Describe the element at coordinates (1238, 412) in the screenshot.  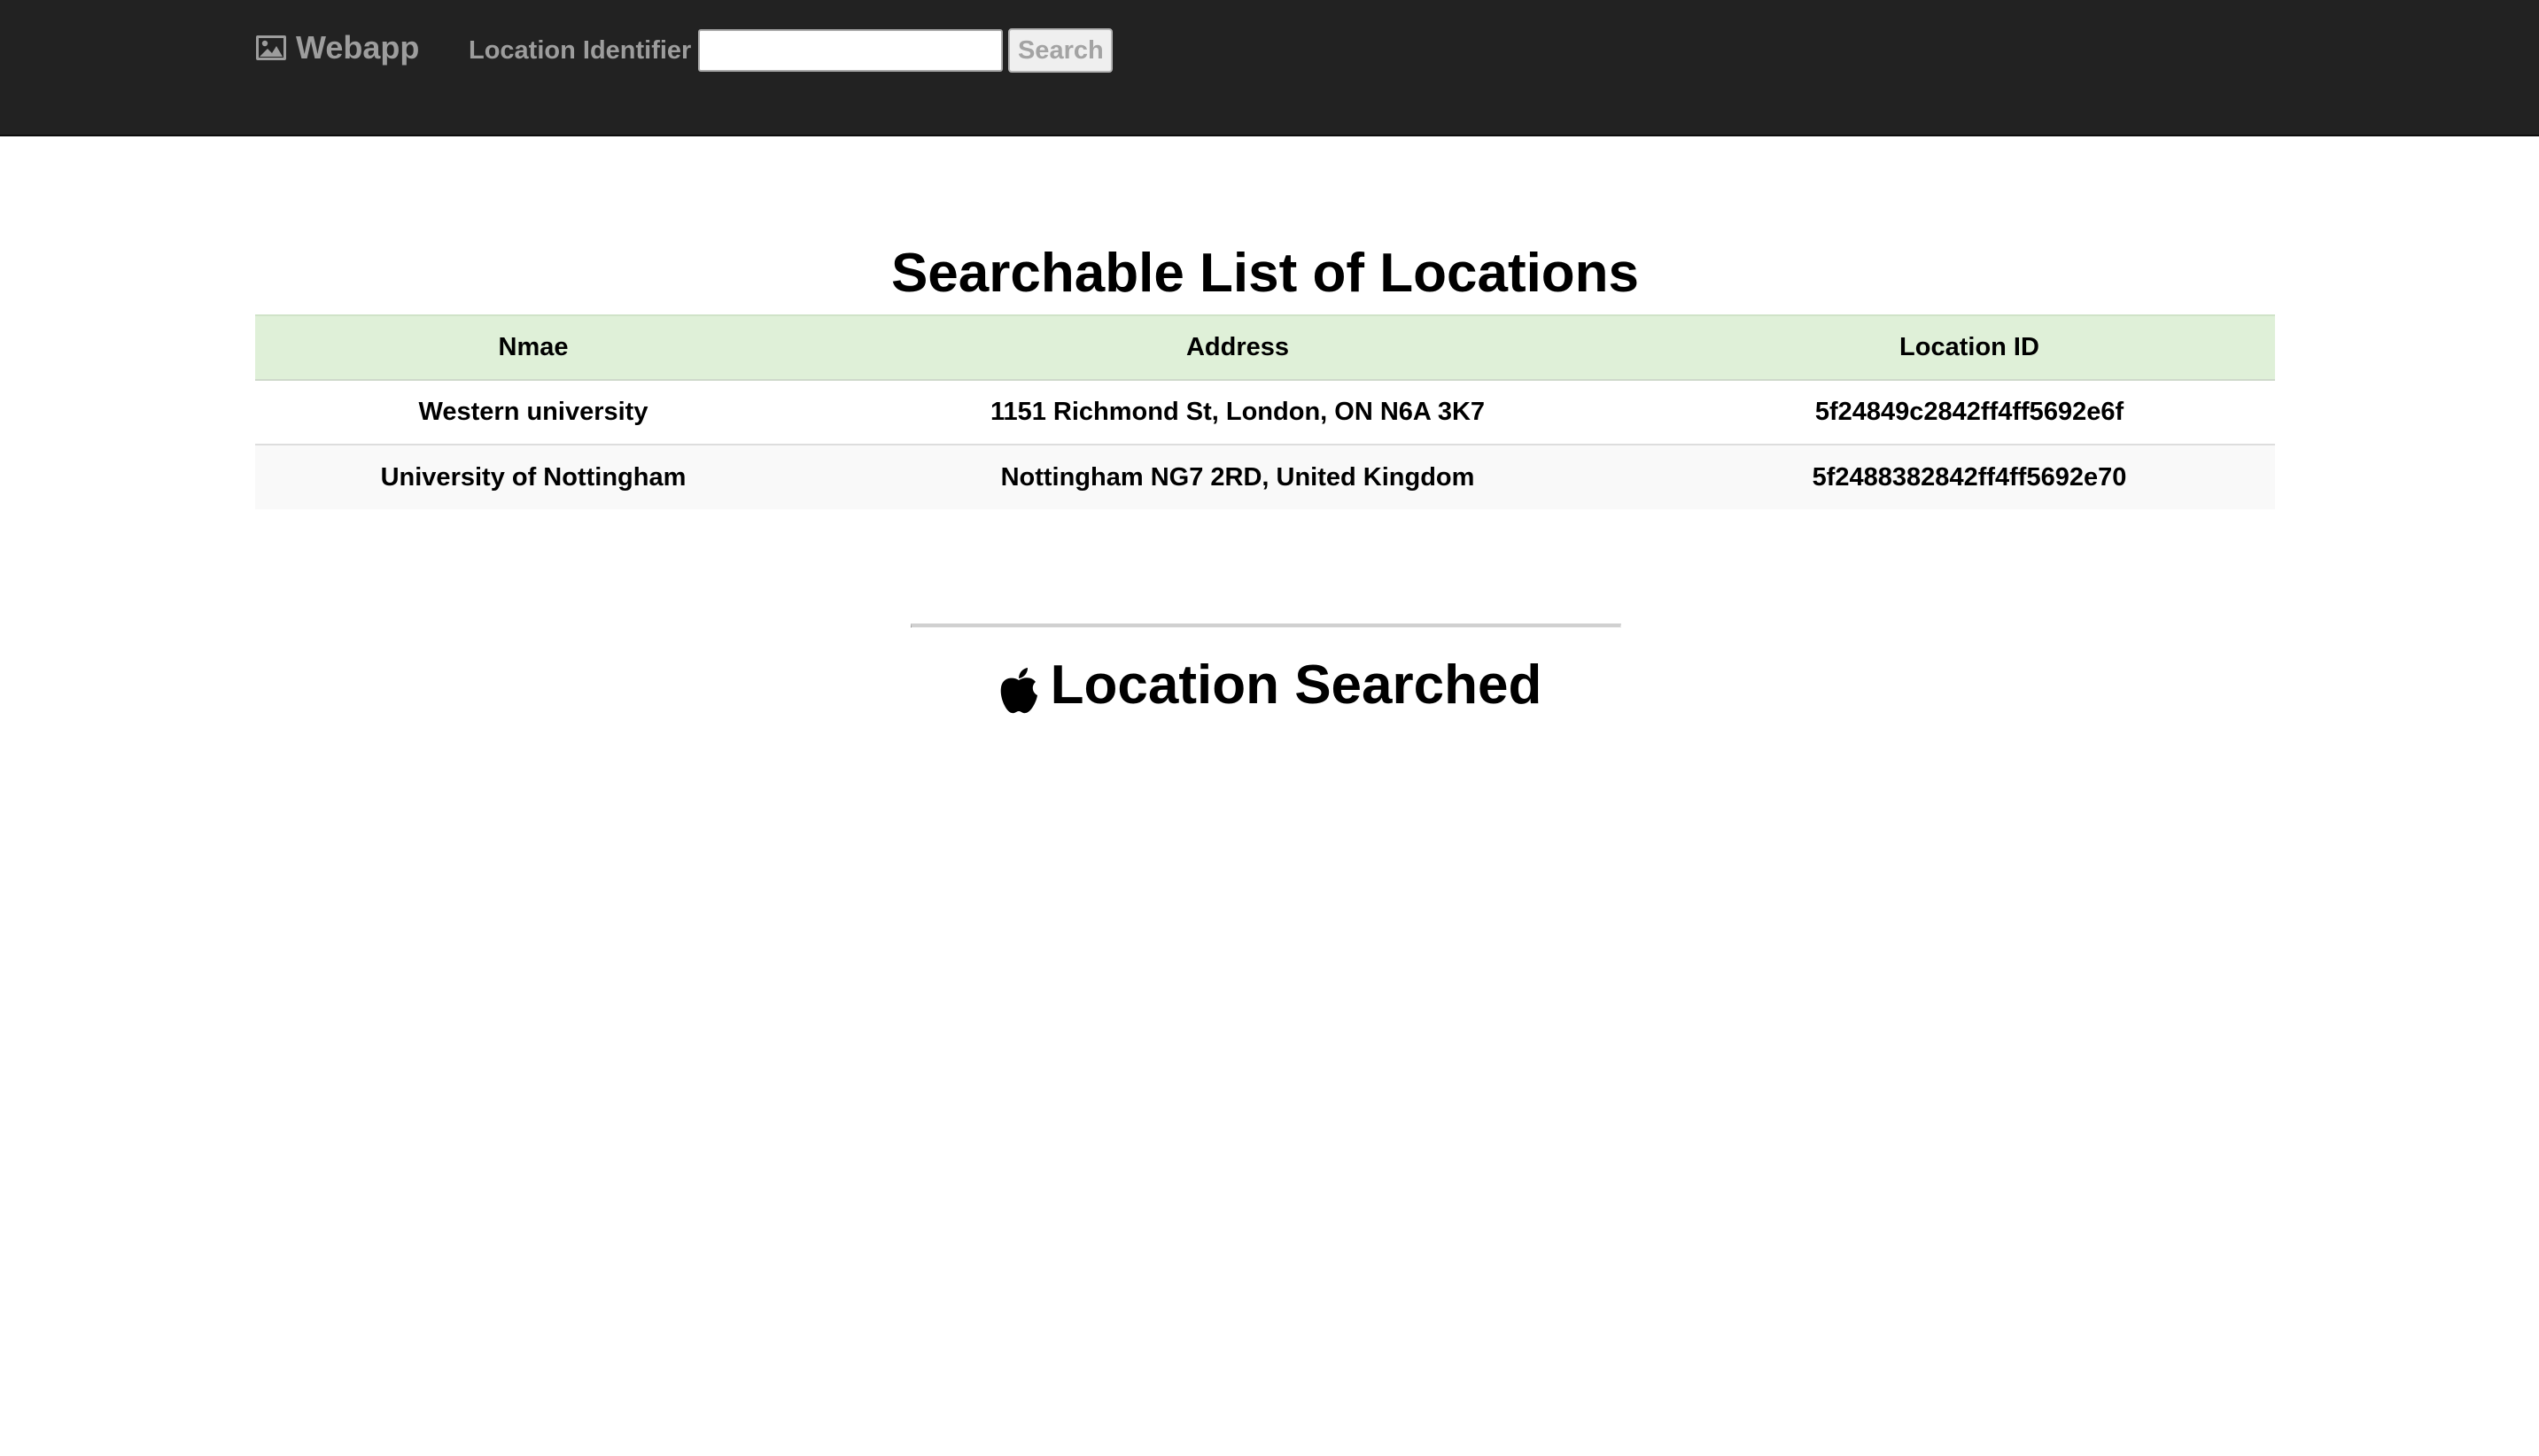
I see `cell-address: 1151 Richmond St, London, ON N6A 3K7` at that location.